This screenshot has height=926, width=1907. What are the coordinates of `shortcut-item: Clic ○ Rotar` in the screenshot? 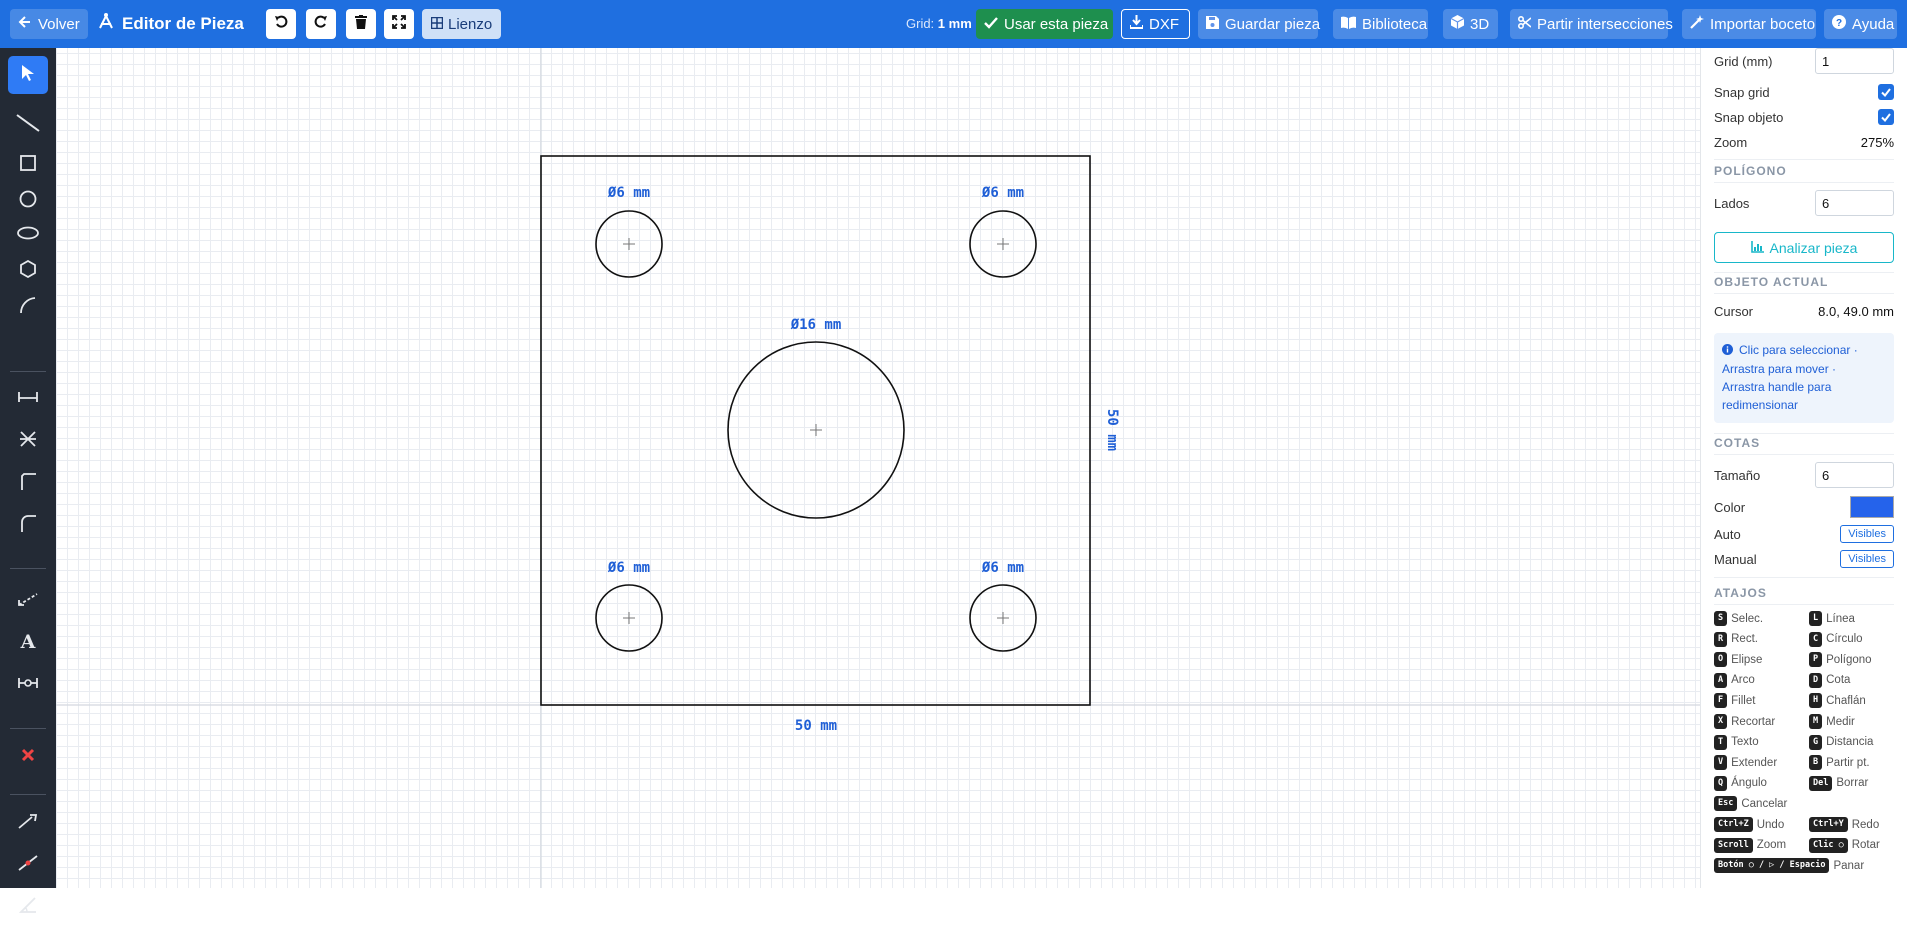 It's located at (1844, 845).